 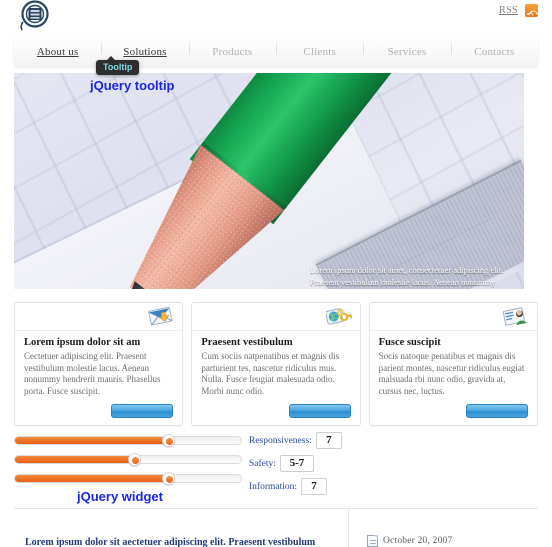 What do you see at coordinates (409, 342) in the screenshot?
I see `card-title: Fusce suscipit` at bounding box center [409, 342].